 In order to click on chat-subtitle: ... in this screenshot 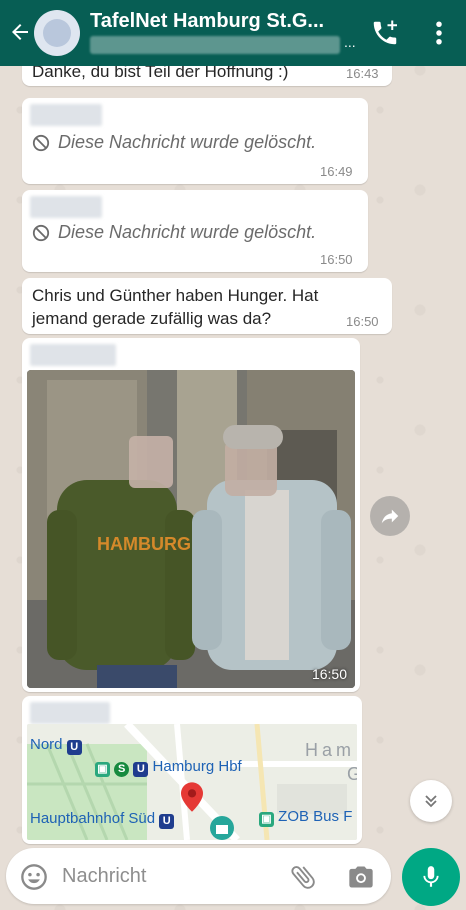, I will do `click(223, 44)`.